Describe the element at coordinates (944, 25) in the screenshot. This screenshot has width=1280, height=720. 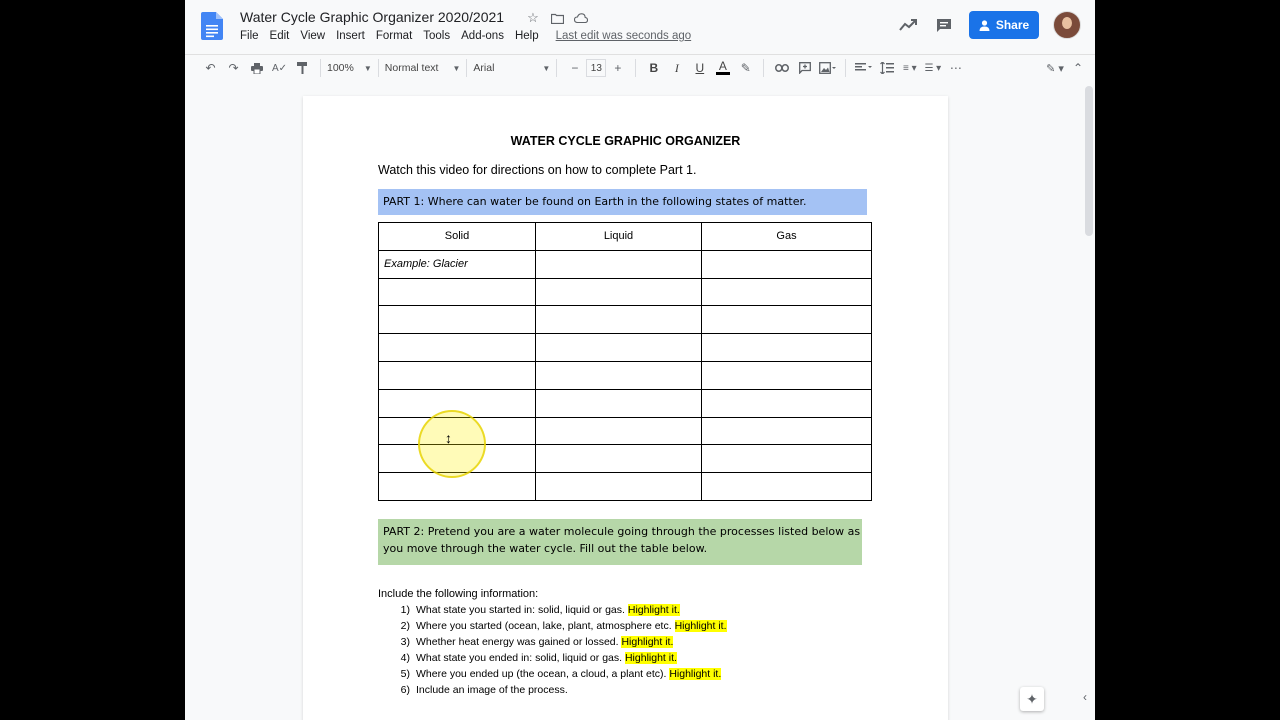
I see `comments-icon` at that location.